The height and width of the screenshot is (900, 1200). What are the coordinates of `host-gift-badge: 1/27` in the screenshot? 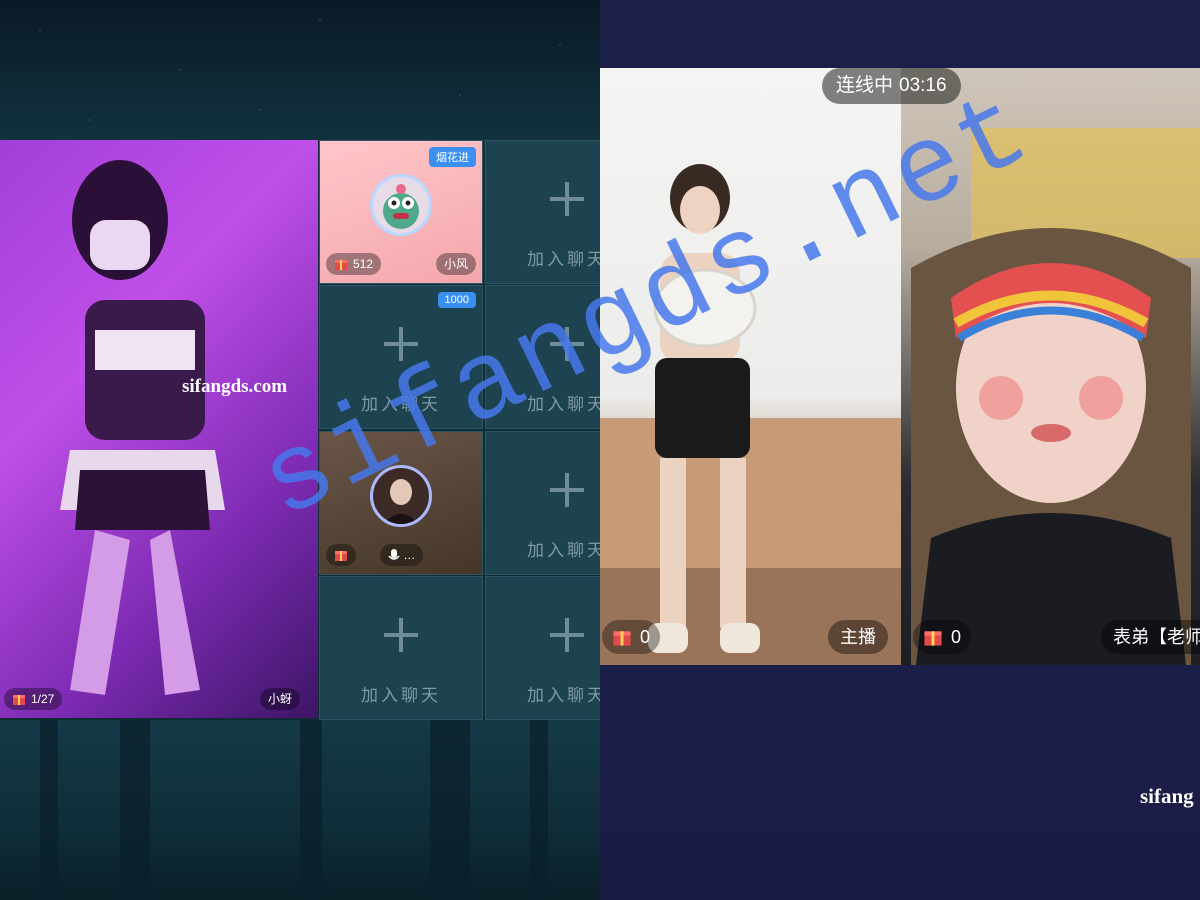 It's located at (33, 699).